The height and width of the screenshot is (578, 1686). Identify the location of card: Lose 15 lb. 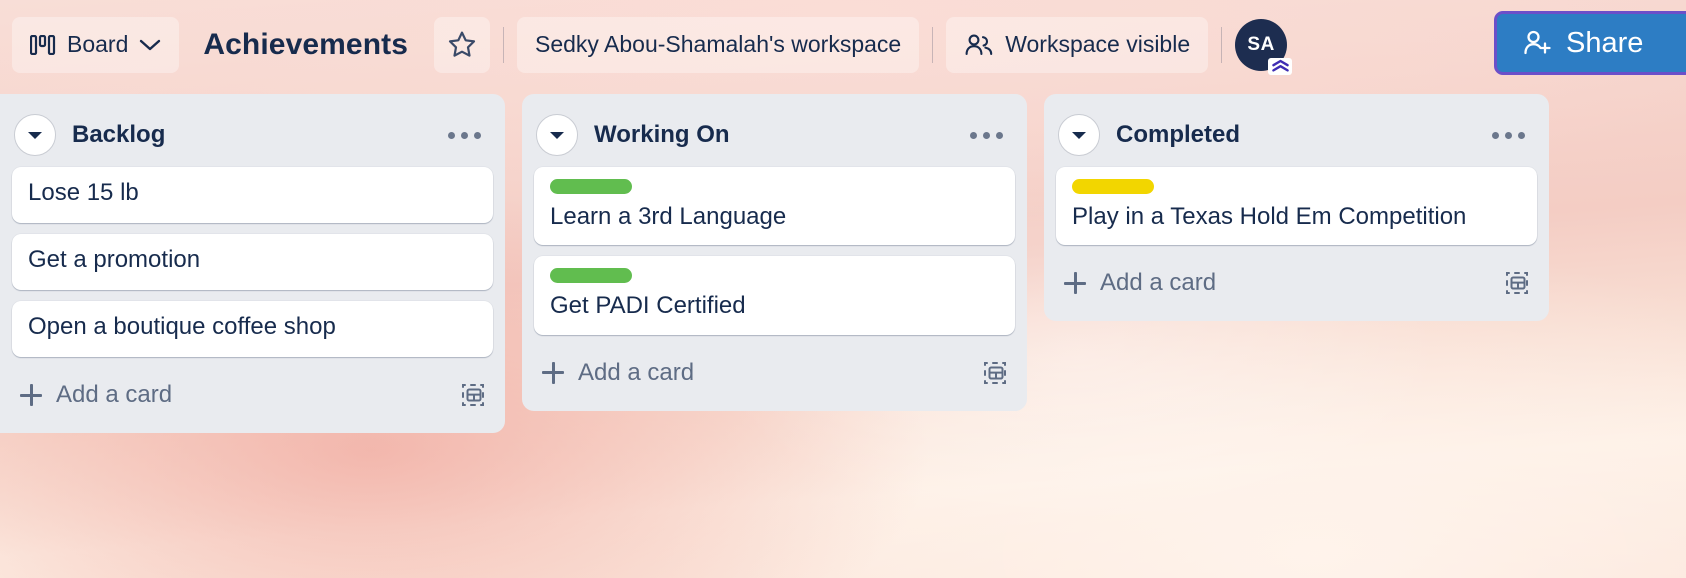
(252, 195).